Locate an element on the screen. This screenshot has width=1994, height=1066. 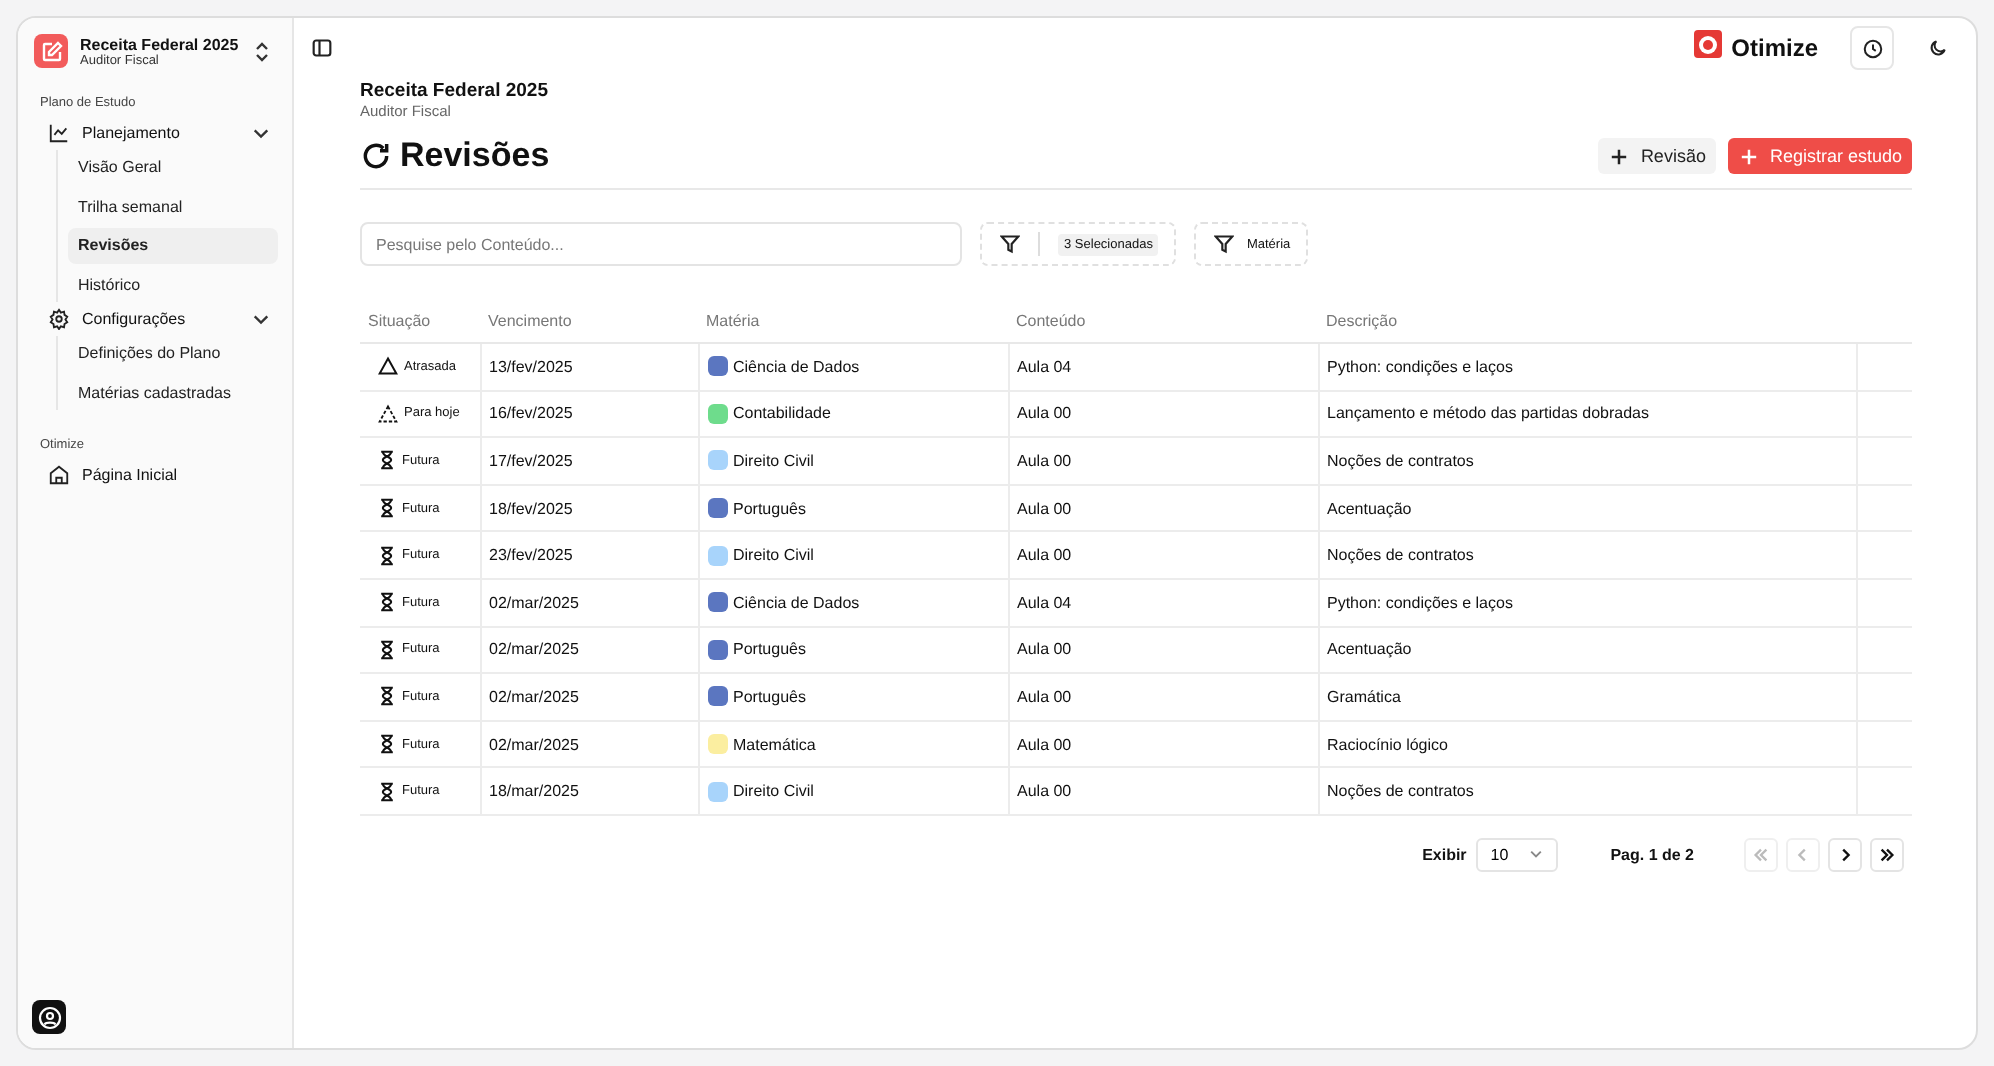
add-review-button: Revisão is located at coordinates (1657, 156).